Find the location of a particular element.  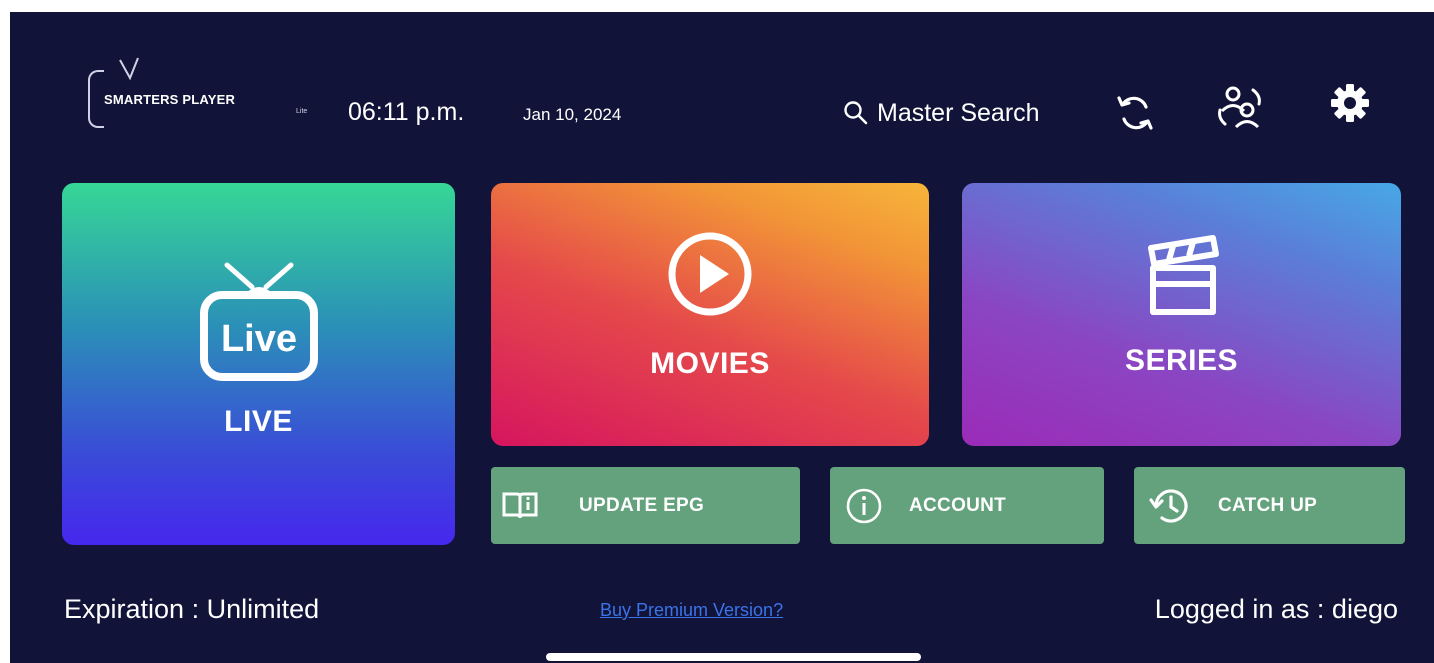

clock-time: 06:11 p.m. is located at coordinates (406, 112).